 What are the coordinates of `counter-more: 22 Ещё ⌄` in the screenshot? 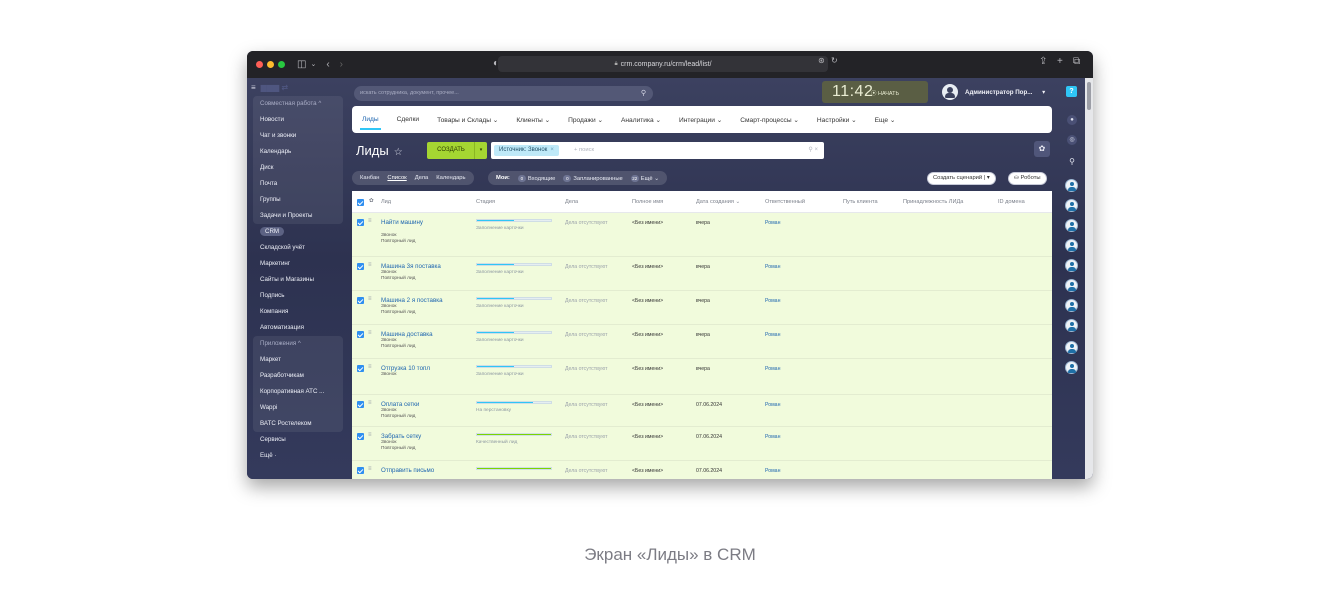 It's located at (644, 178).